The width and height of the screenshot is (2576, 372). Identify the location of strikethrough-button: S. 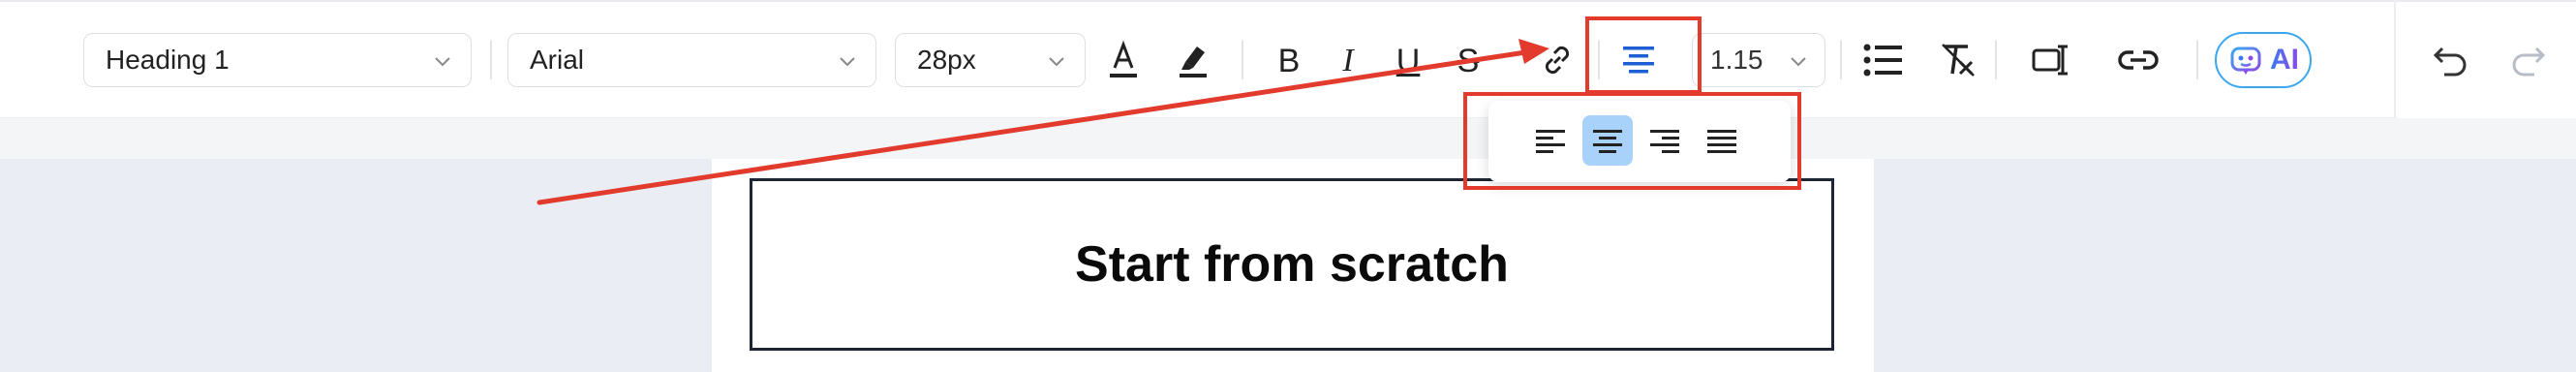
(1468, 61).